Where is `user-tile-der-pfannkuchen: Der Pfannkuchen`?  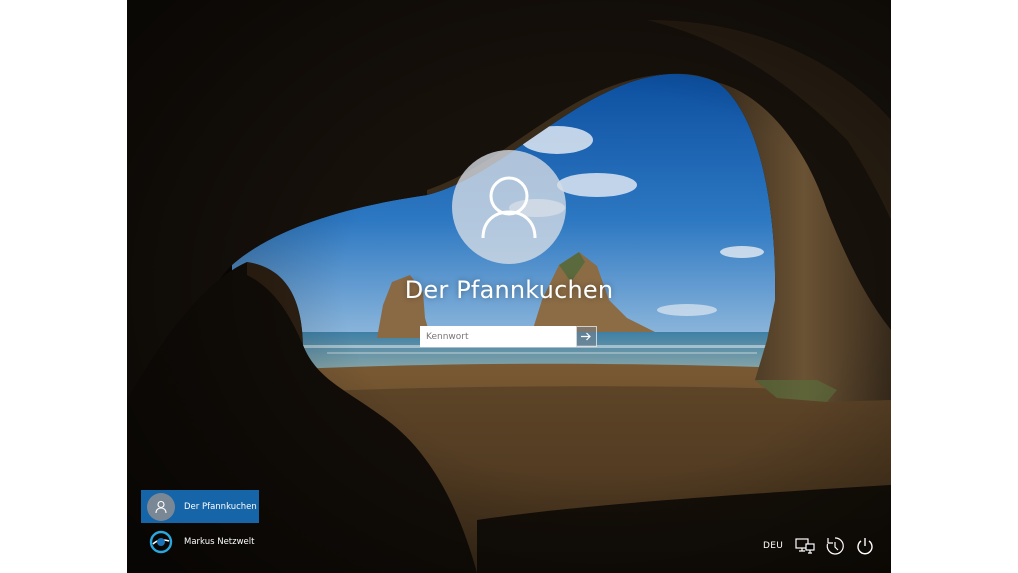 user-tile-der-pfannkuchen: Der Pfannkuchen is located at coordinates (200, 506).